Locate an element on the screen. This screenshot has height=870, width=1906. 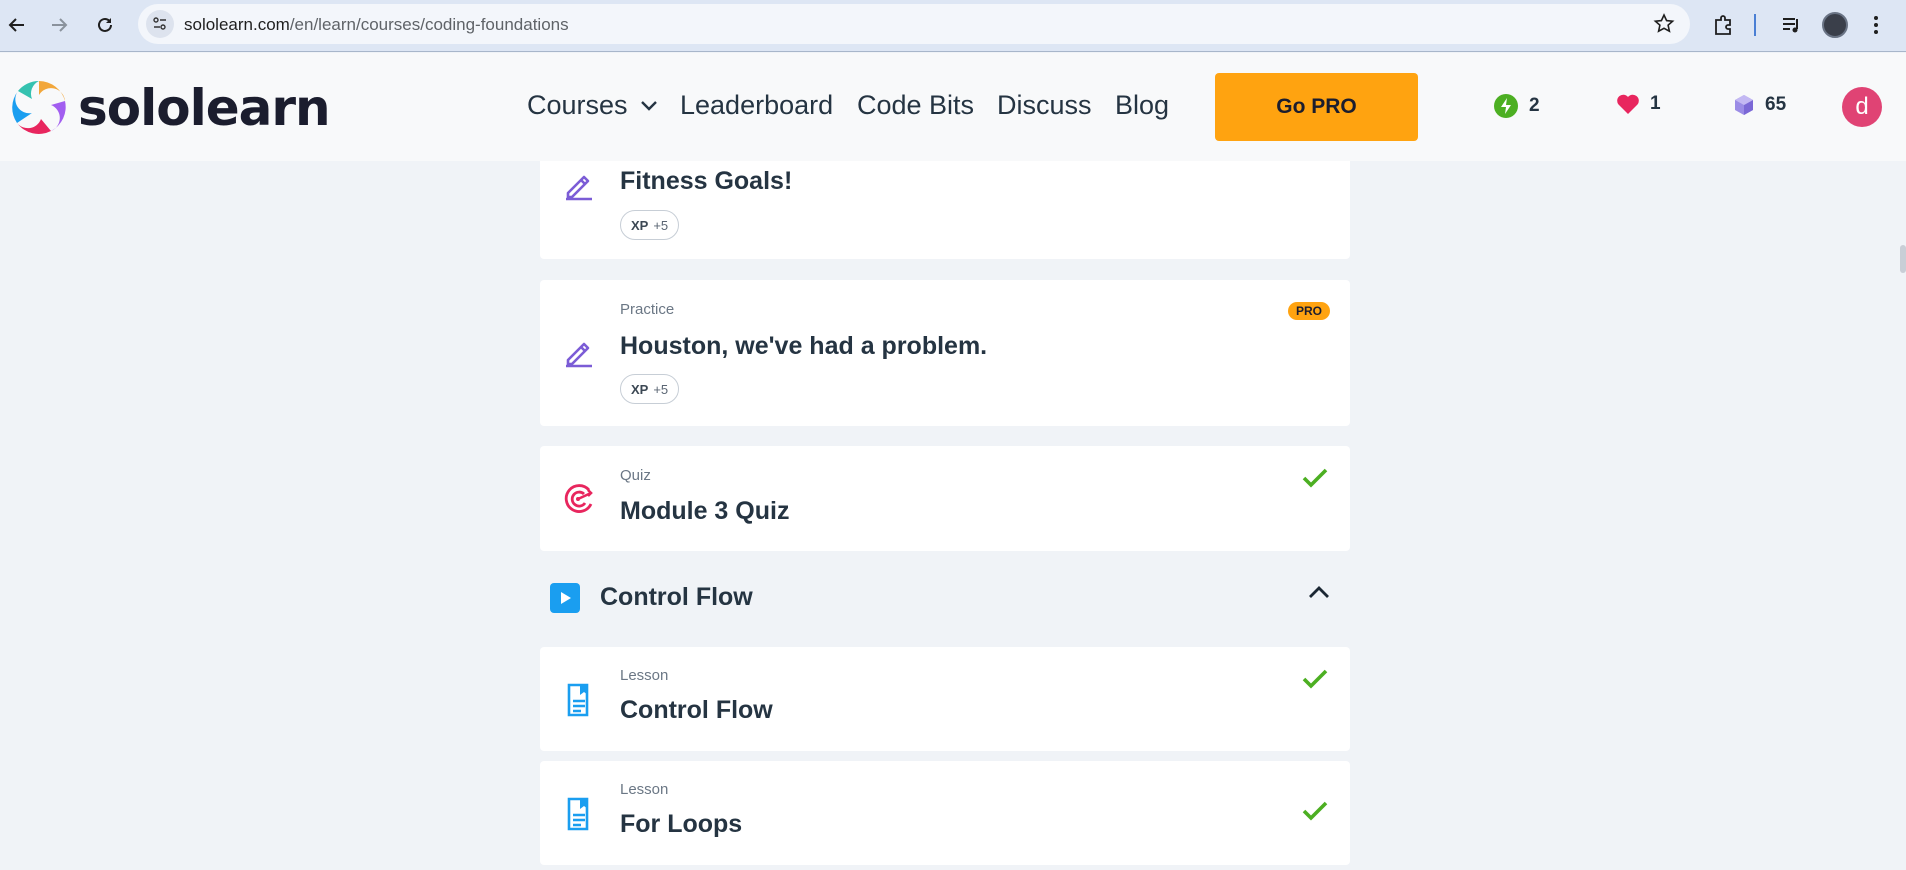
bookmark-star-icon is located at coordinates (1664, 26).